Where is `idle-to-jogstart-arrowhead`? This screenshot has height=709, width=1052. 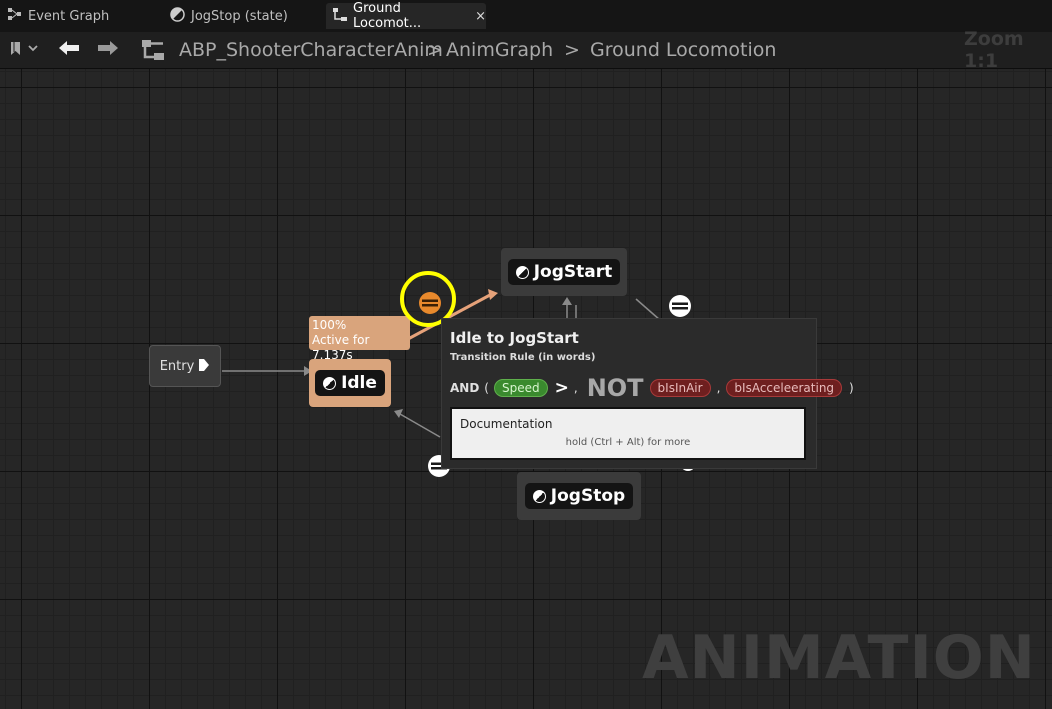 idle-to-jogstart-arrowhead is located at coordinates (493, 294).